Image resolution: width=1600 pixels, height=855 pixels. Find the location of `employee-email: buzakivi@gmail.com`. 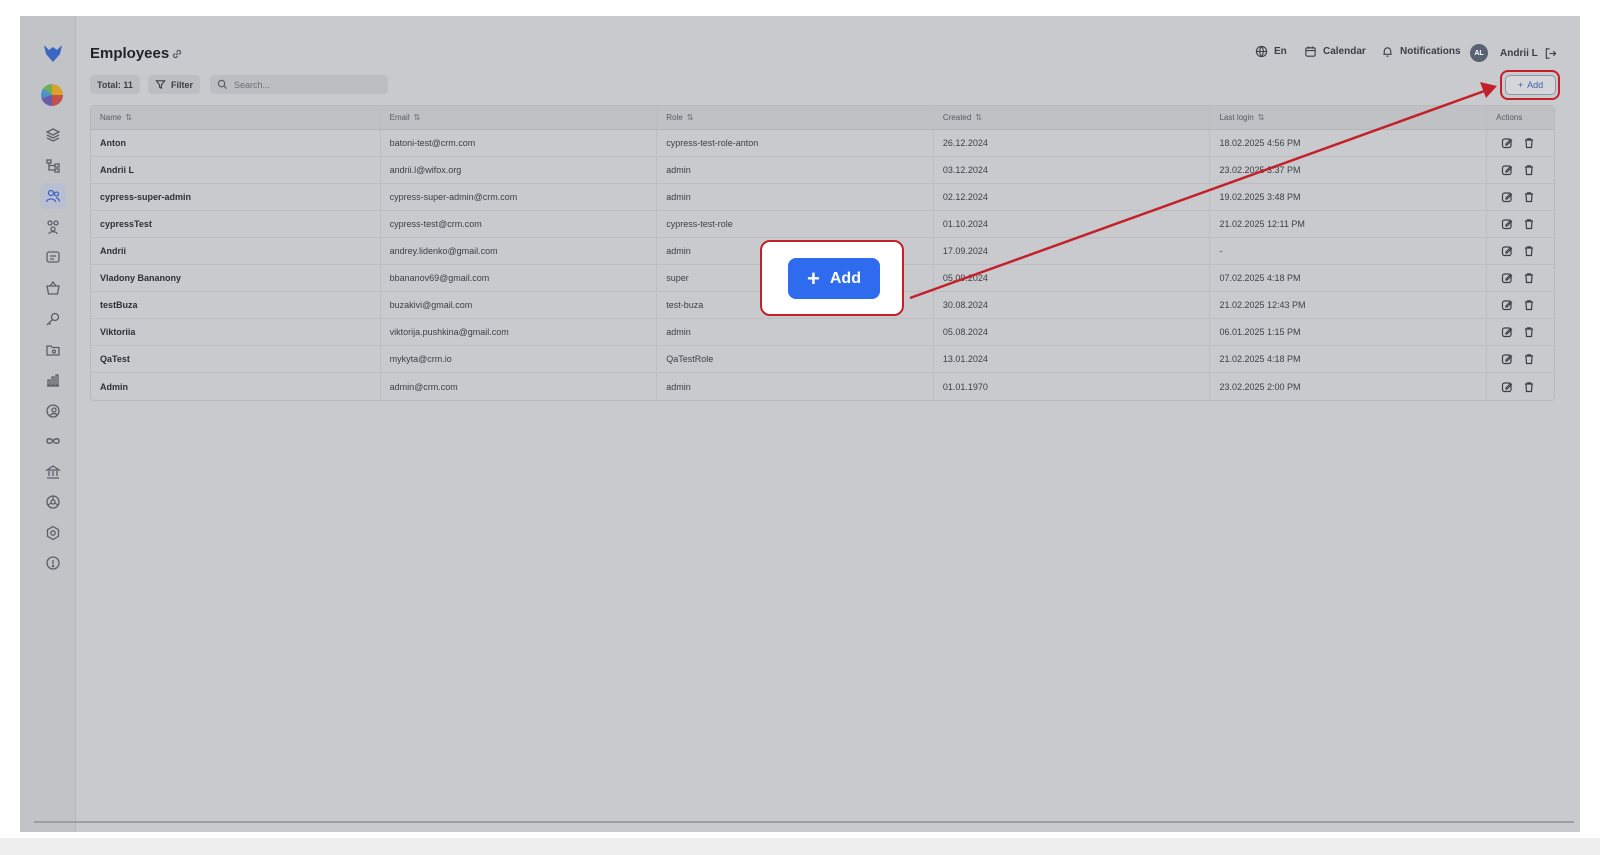

employee-email: buzakivi@gmail.com is located at coordinates (519, 305).